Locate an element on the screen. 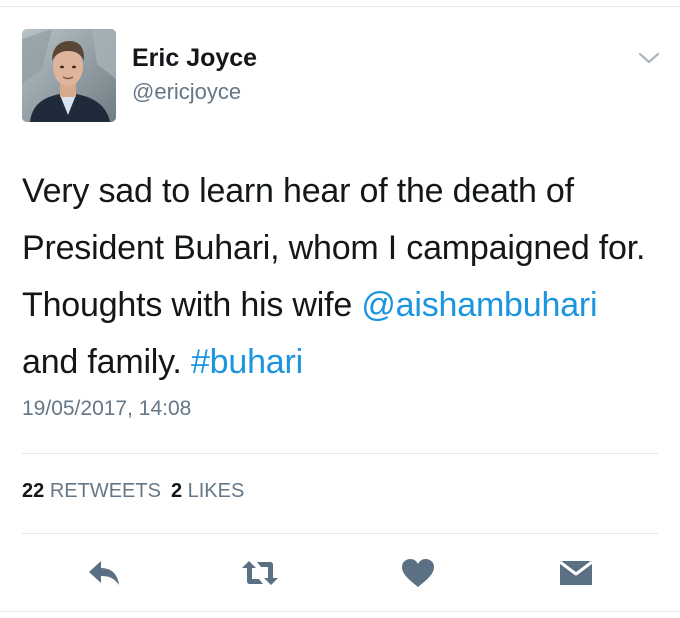 The image size is (680, 618). reply-icon is located at coordinates (104, 573).